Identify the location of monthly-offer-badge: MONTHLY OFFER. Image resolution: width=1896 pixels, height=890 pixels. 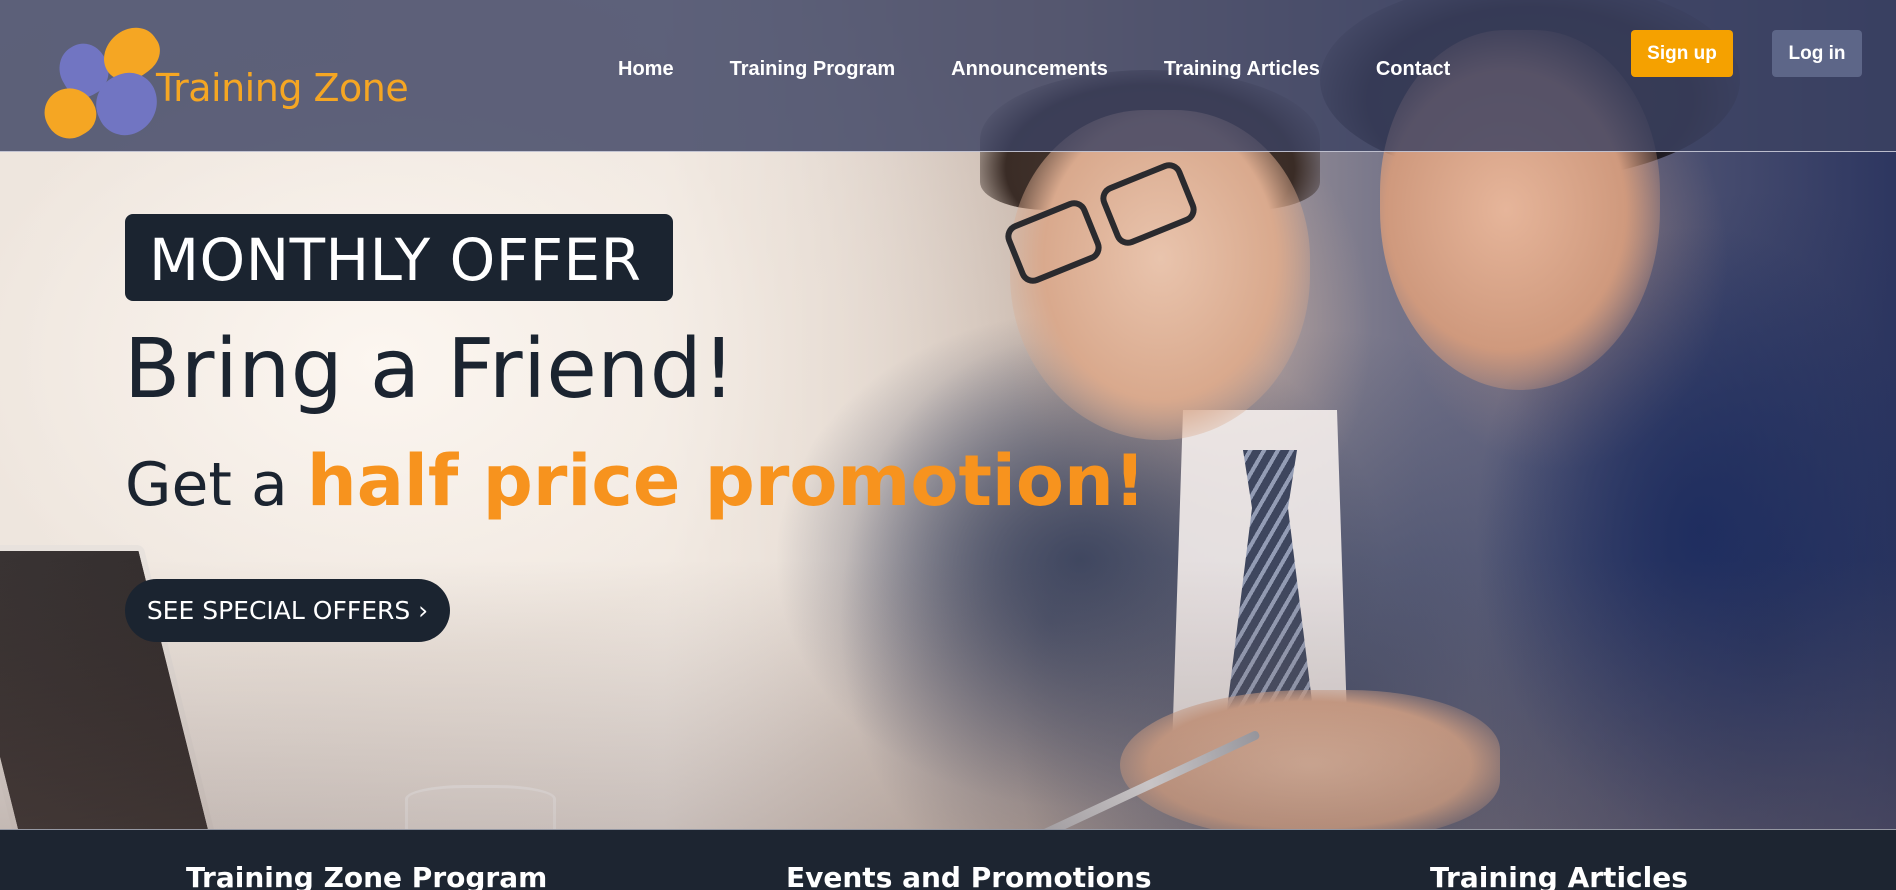
(399, 257).